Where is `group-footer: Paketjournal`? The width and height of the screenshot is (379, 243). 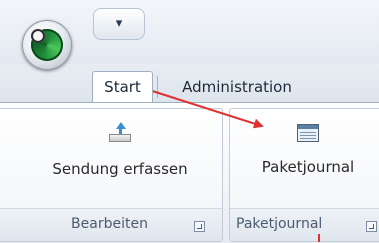
group-footer: Paketjournal is located at coordinates (304, 224).